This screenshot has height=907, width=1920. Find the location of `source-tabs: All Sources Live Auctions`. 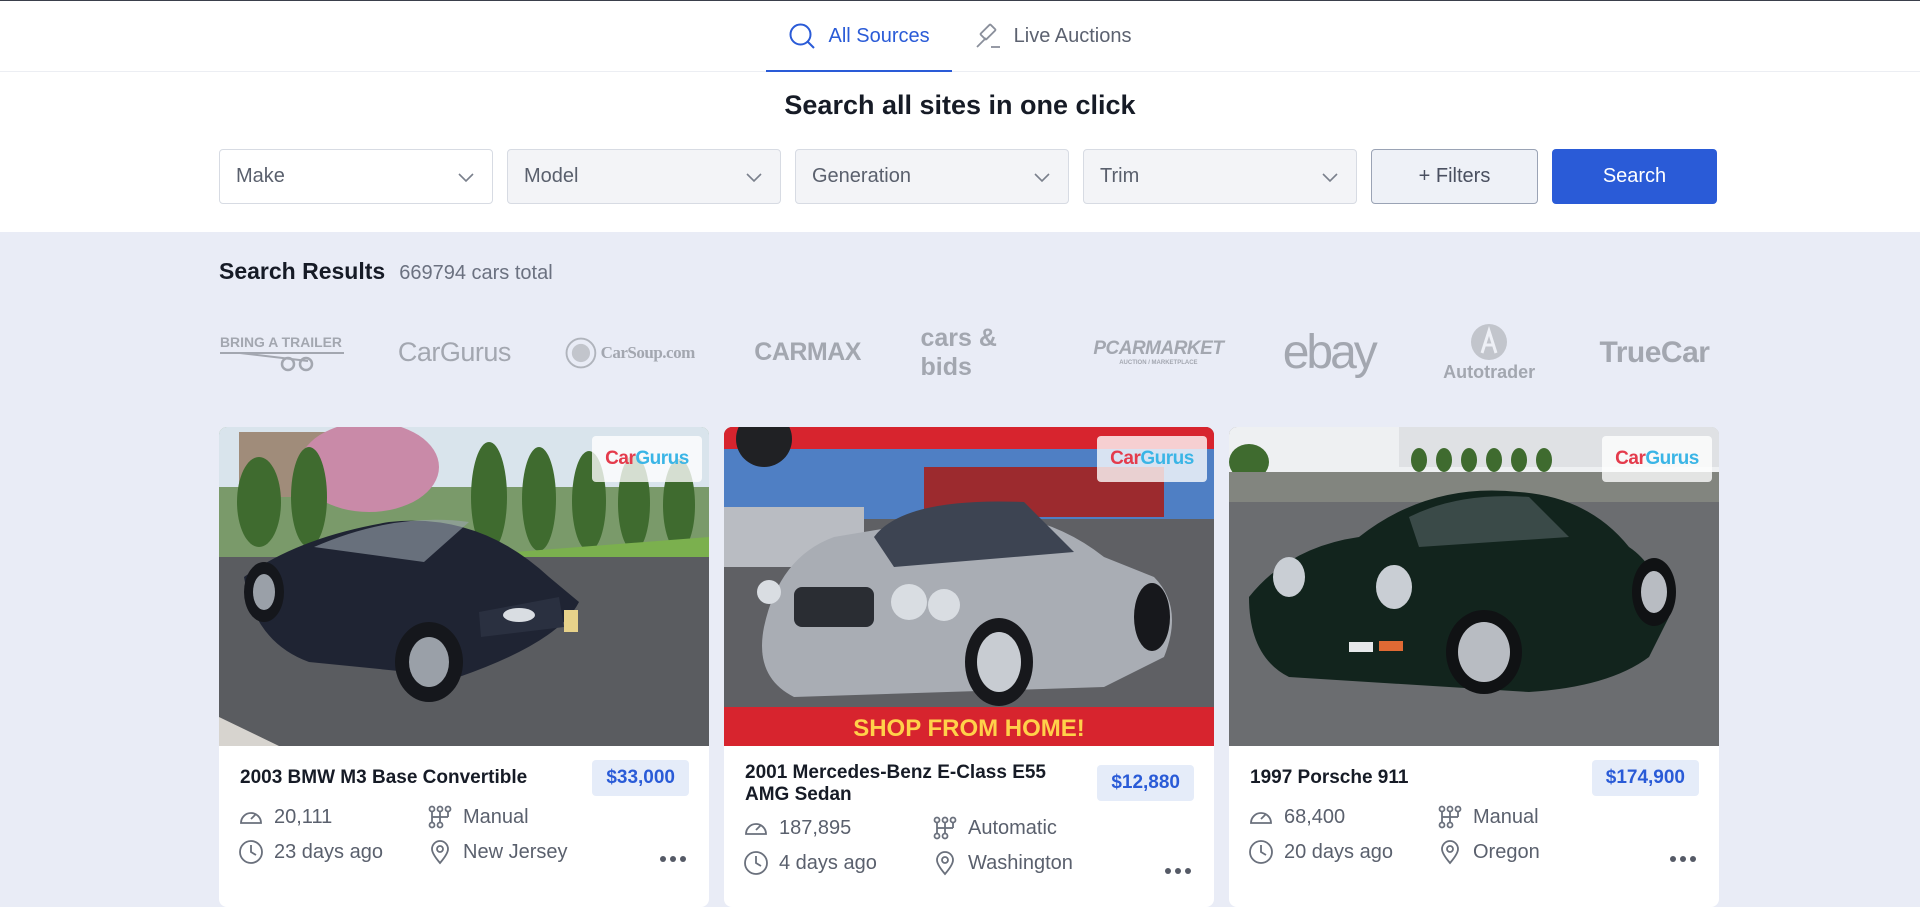

source-tabs: All Sources Live Auctions is located at coordinates (960, 36).